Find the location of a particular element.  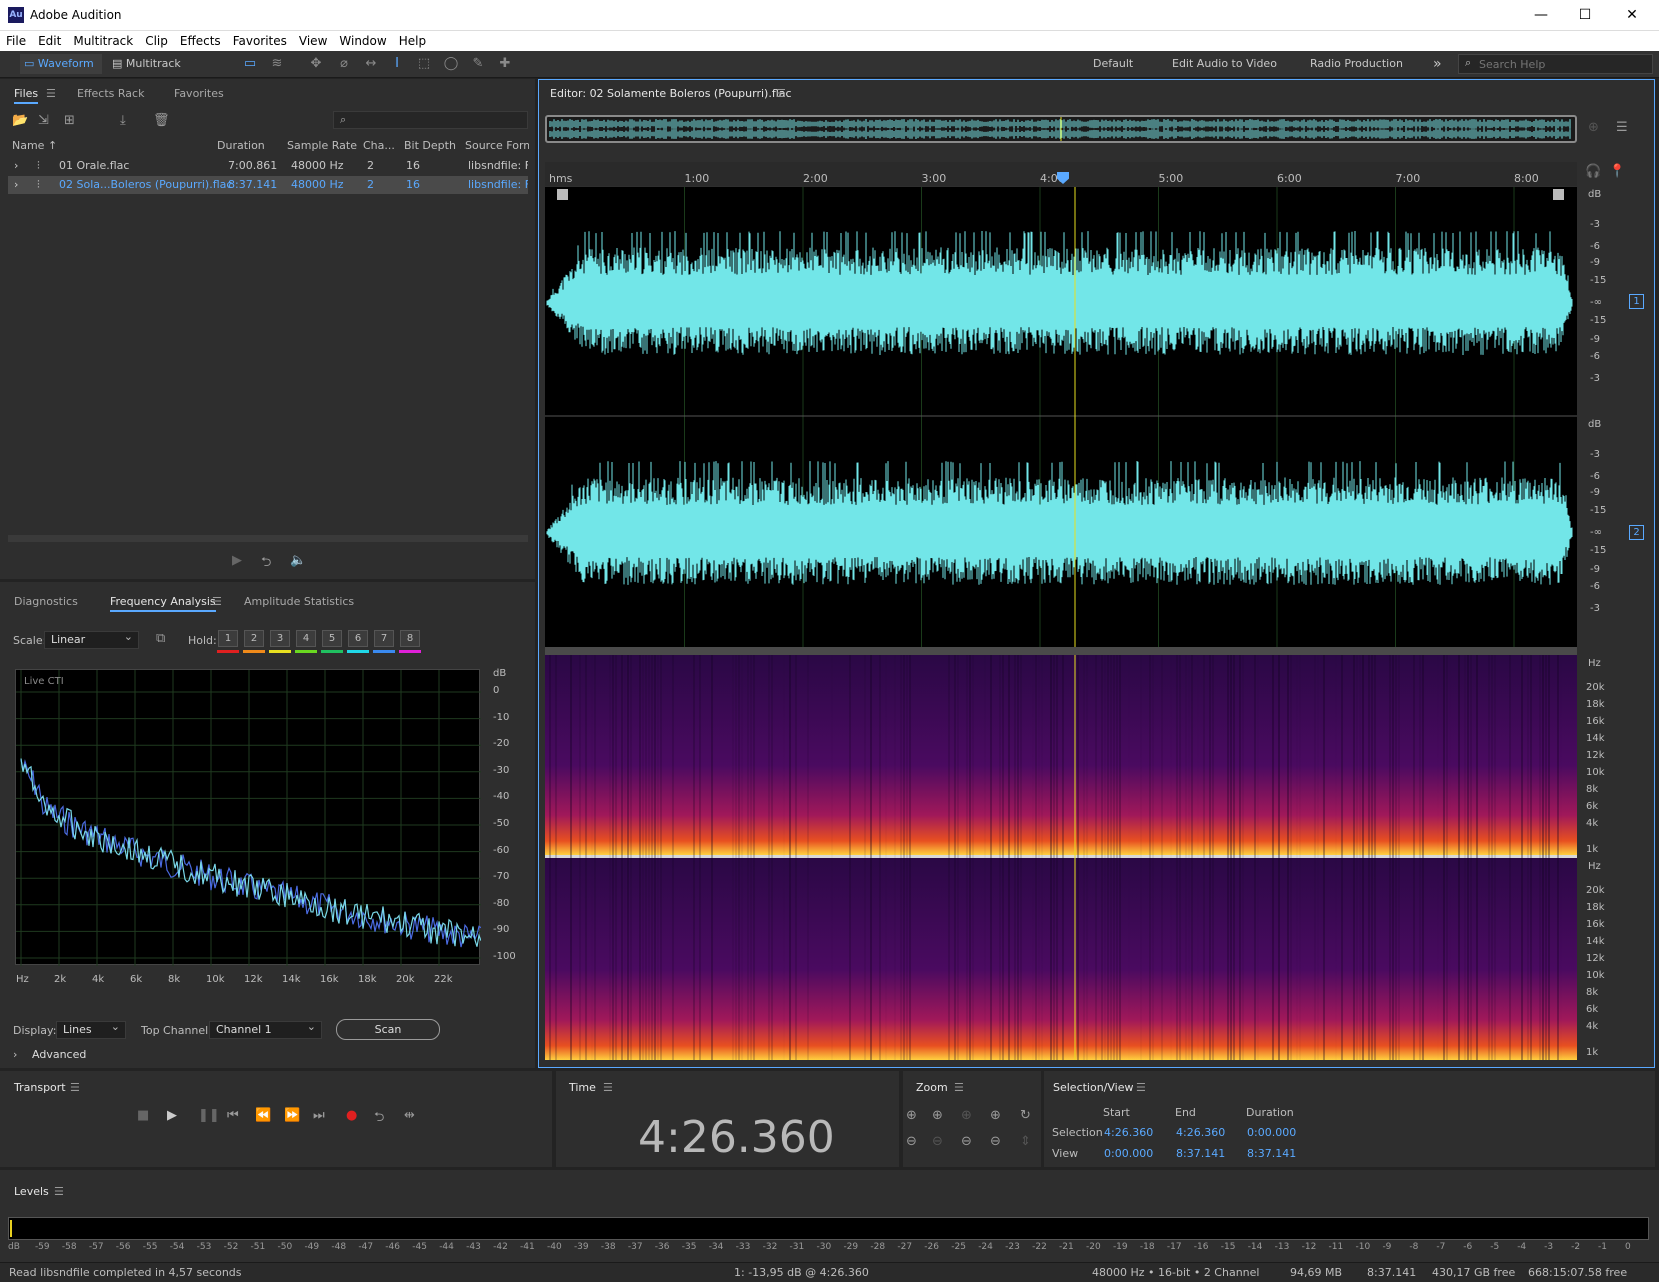

workspace-radio-production: Radio Production is located at coordinates (1356, 64).